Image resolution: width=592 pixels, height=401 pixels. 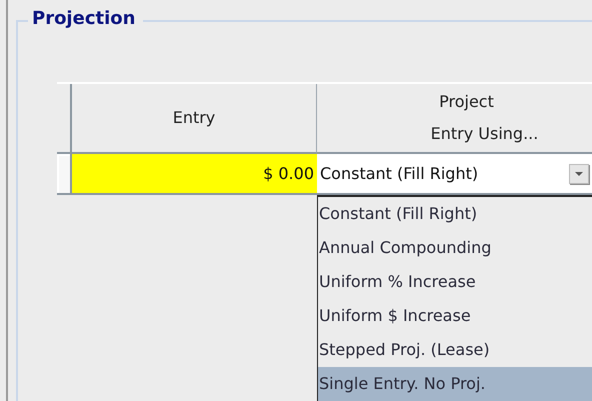 What do you see at coordinates (455, 384) in the screenshot?
I see `dropdown-option: Single Entry. No Proj.` at bounding box center [455, 384].